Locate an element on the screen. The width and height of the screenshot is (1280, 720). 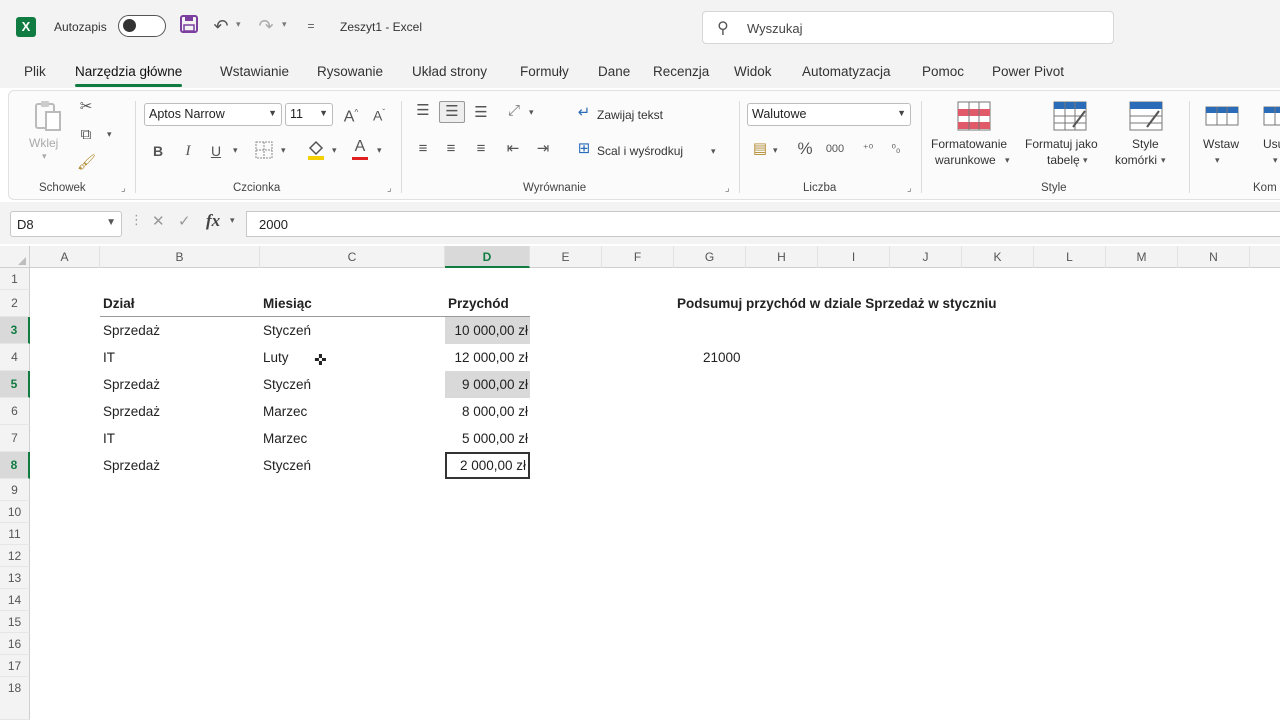
name-box: D8 ▼ is located at coordinates (66, 224).